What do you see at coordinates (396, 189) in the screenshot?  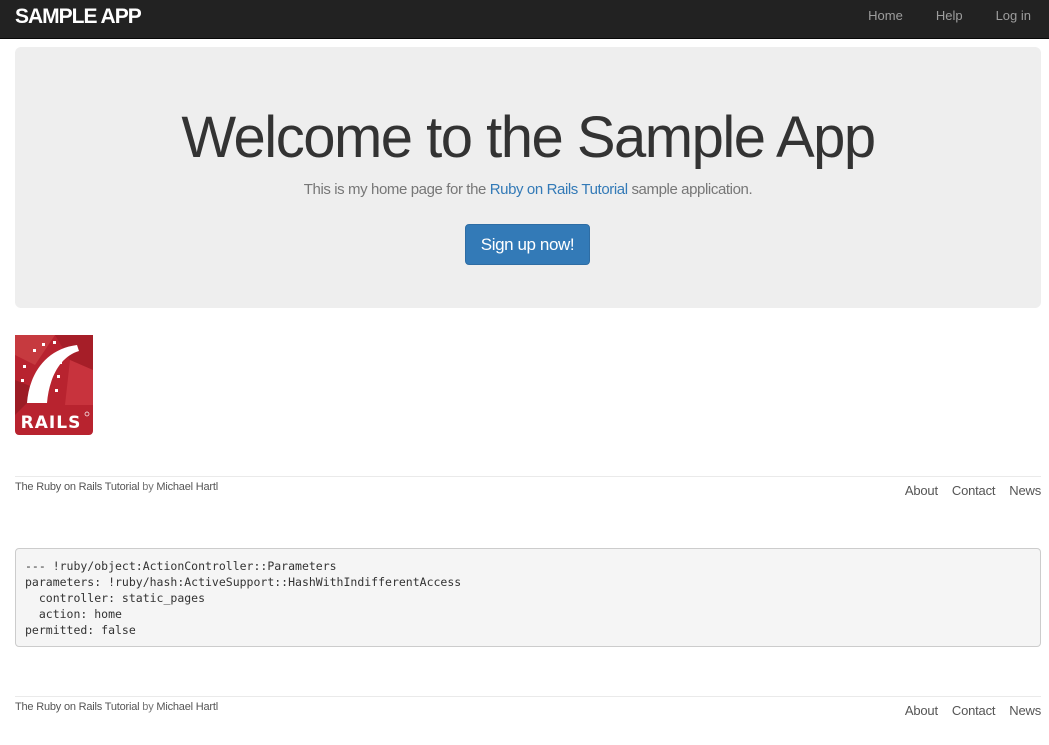 I see `lead-prefix: This is my home page for the` at bounding box center [396, 189].